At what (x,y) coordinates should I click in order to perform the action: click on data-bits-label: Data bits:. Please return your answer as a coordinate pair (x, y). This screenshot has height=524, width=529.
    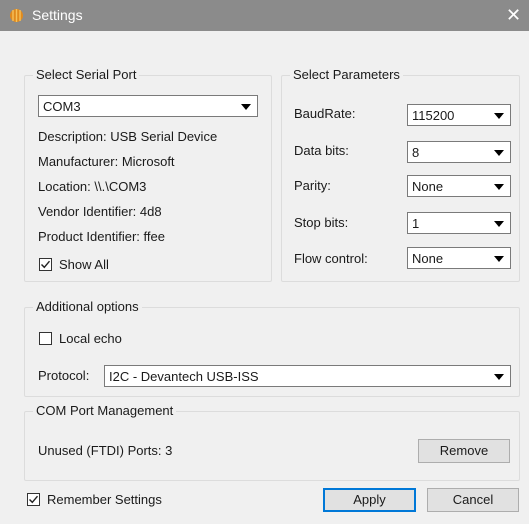
    Looking at the image, I should click on (321, 150).